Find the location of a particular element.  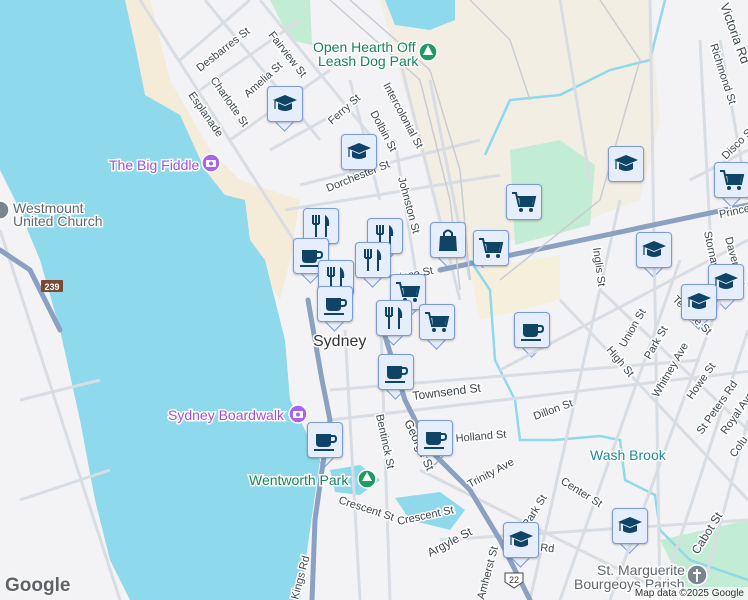

street-label: Bentinck St is located at coordinates (384, 441).